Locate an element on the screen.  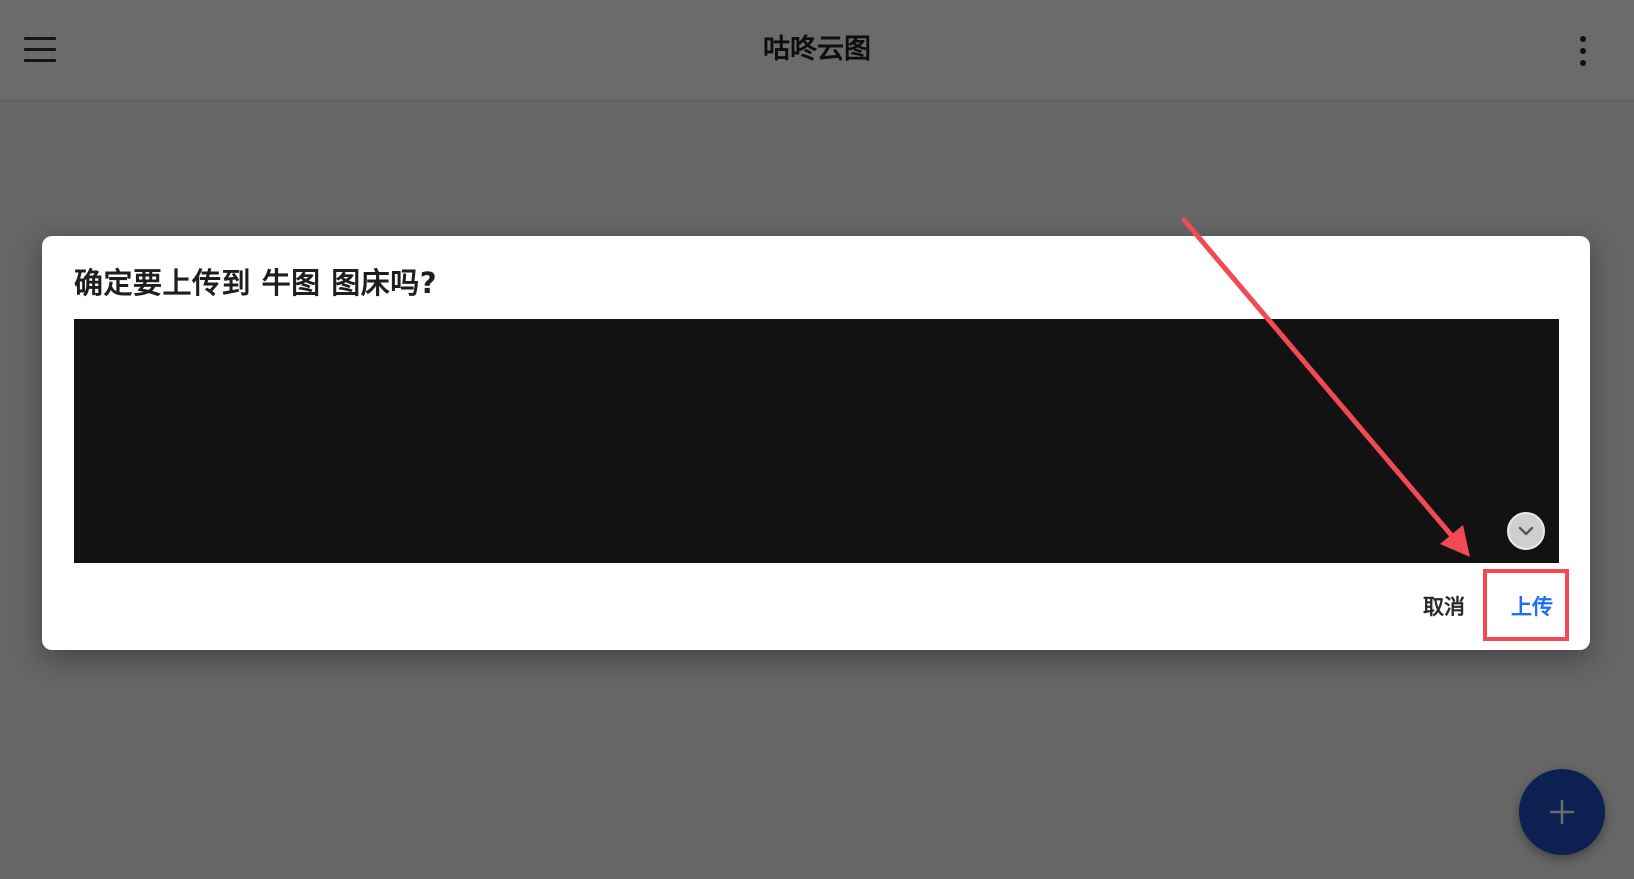
cancel-button: 取消 is located at coordinates (1444, 607).